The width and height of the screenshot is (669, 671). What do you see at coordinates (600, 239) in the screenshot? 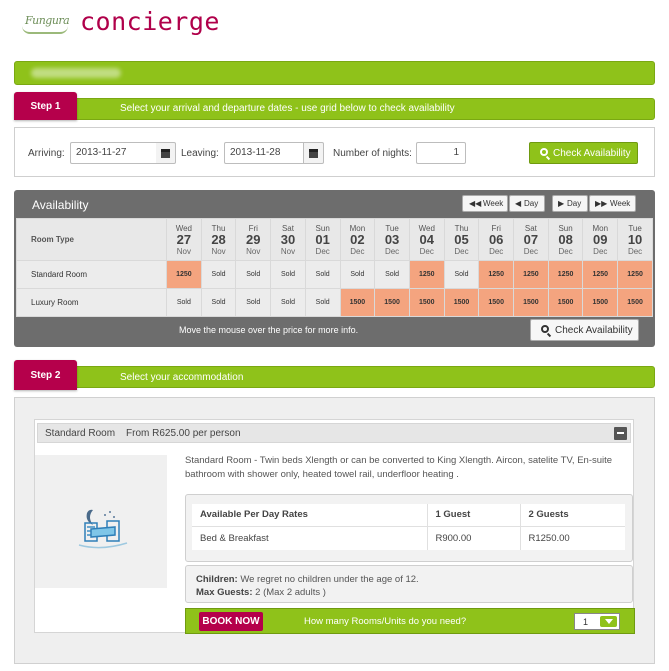
I see `day-header: Mon 09 Dec` at bounding box center [600, 239].